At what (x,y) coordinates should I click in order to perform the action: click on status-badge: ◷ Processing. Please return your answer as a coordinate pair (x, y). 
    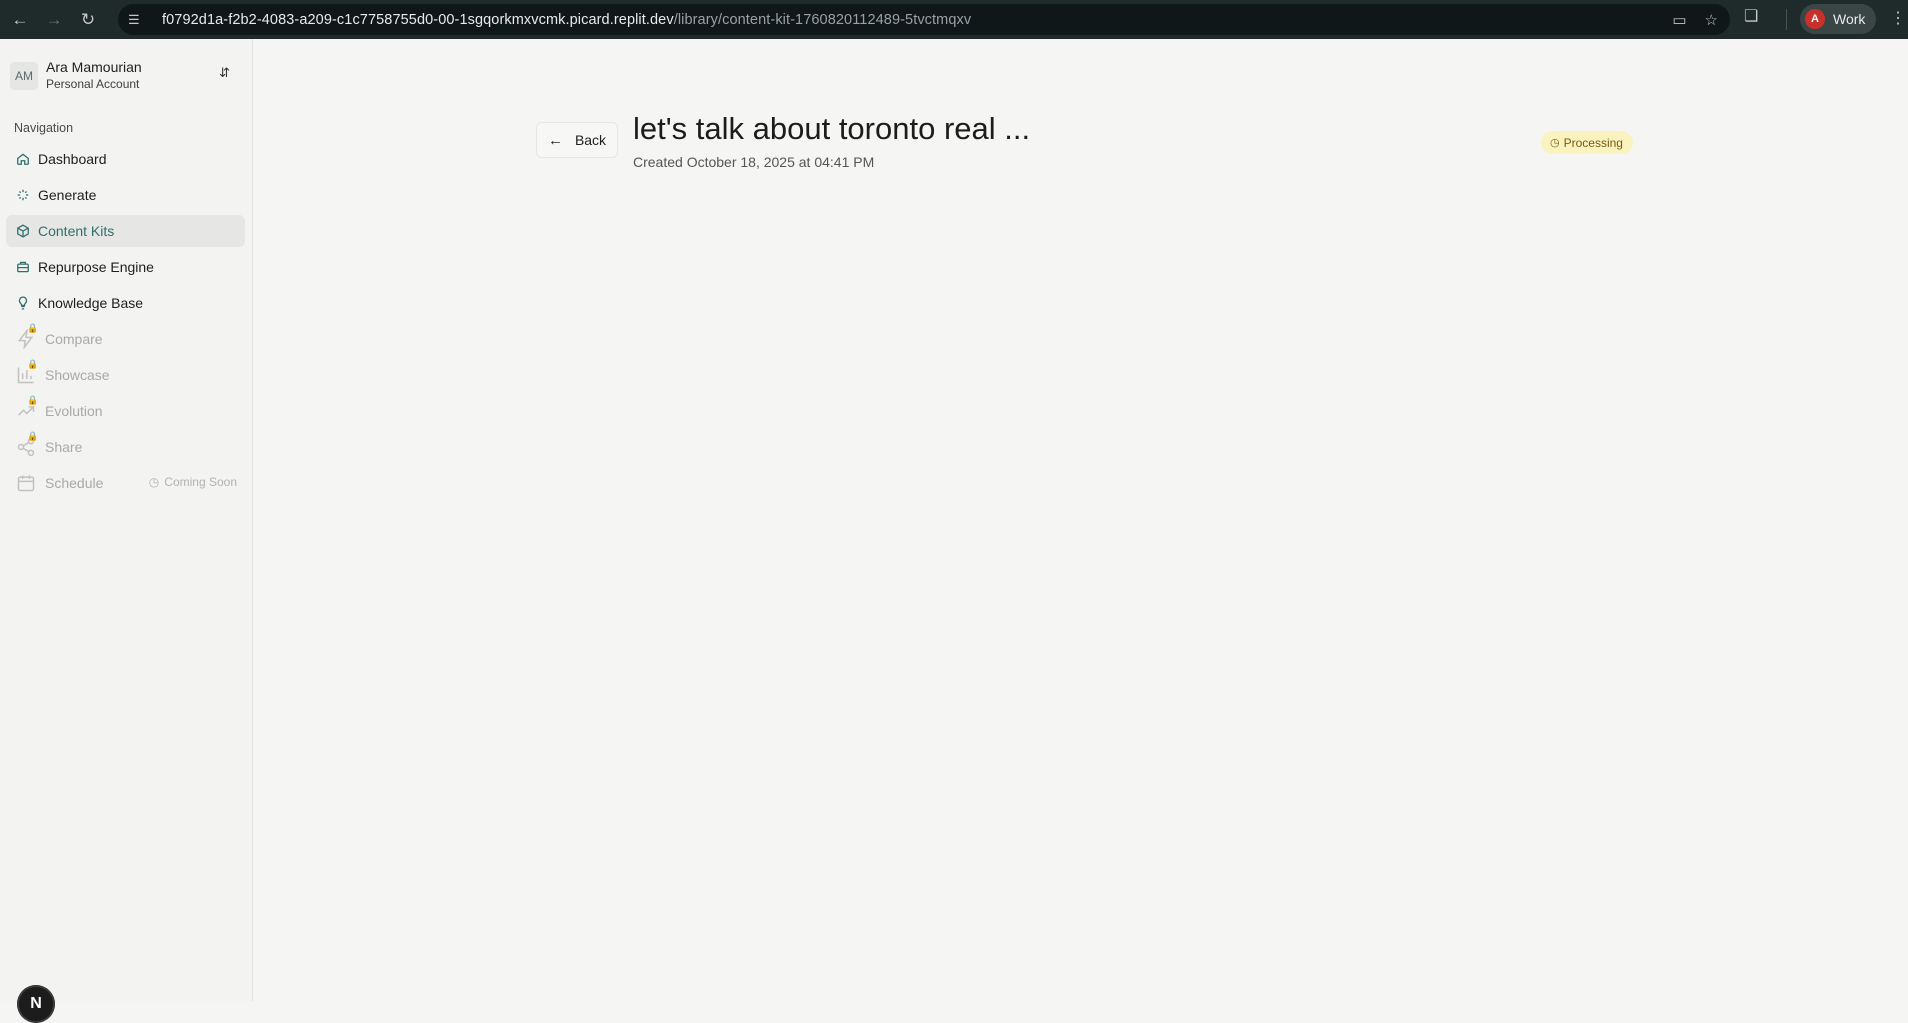
    Looking at the image, I should click on (1587, 142).